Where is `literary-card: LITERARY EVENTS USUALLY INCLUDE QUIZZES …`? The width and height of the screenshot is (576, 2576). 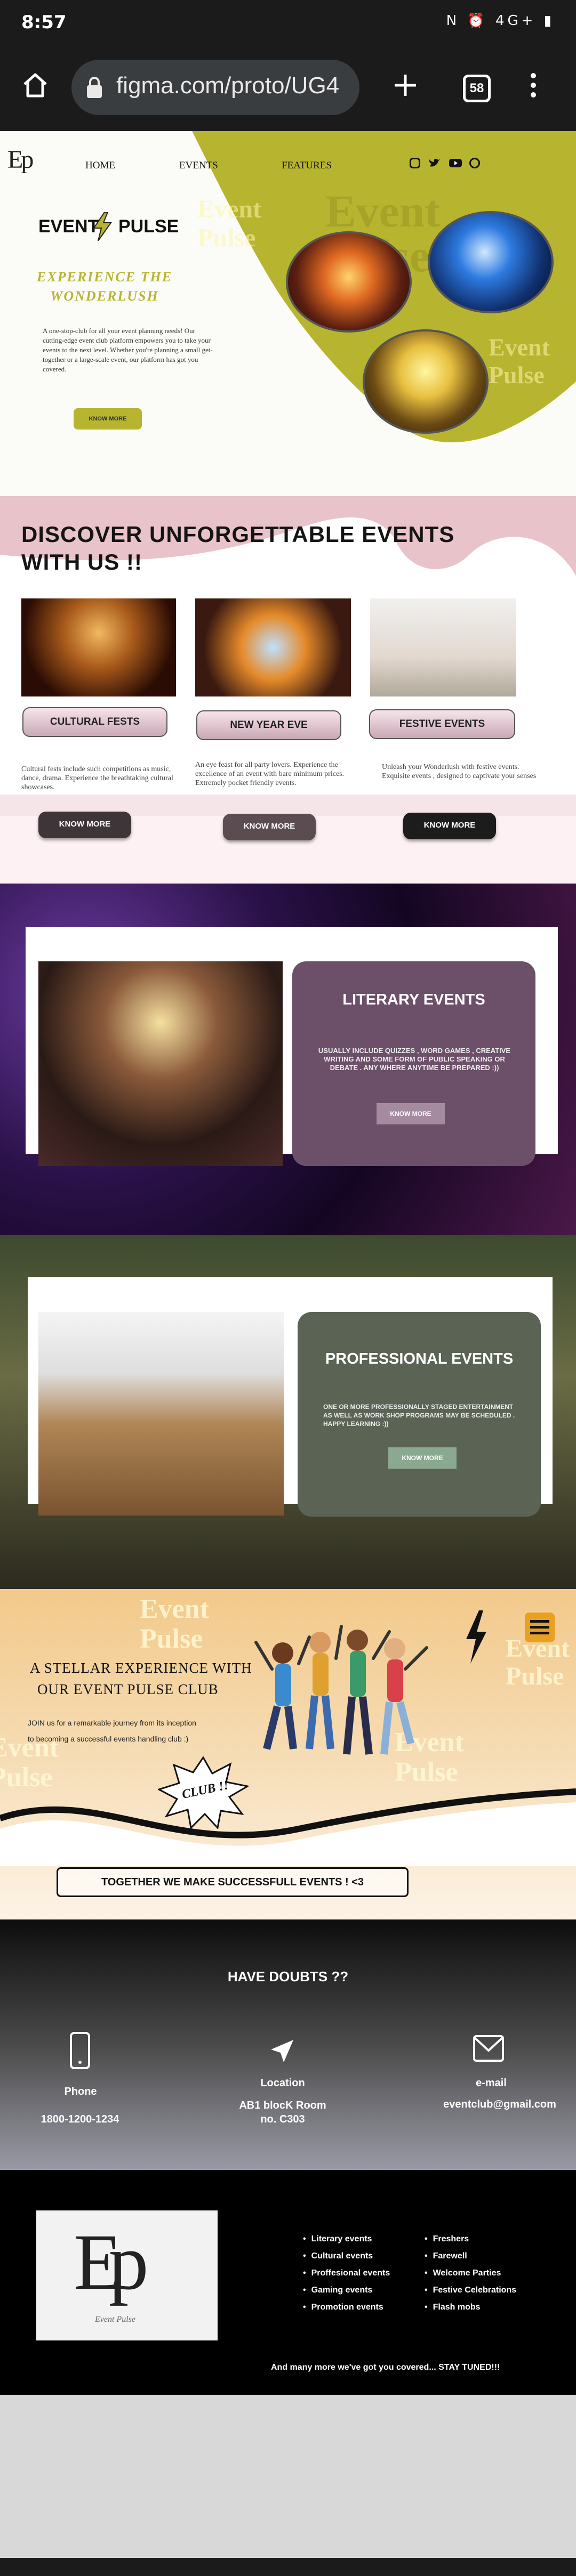 literary-card: LITERARY EVENTS USUALLY INCLUDE QUIZZES … is located at coordinates (413, 1063).